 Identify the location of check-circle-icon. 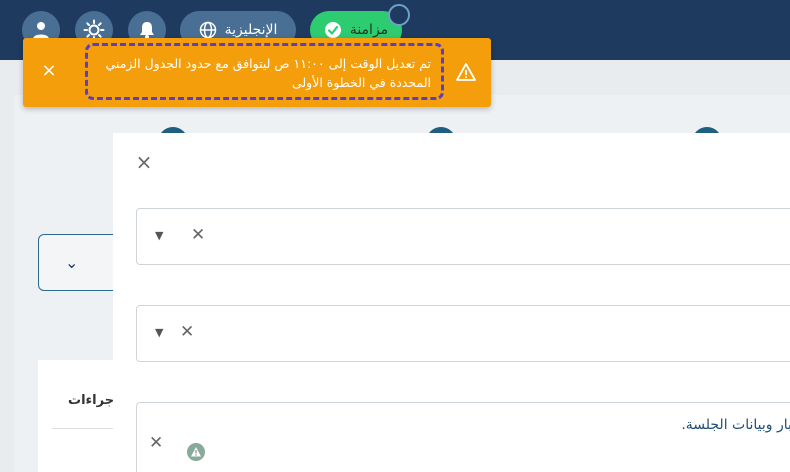
(332, 30).